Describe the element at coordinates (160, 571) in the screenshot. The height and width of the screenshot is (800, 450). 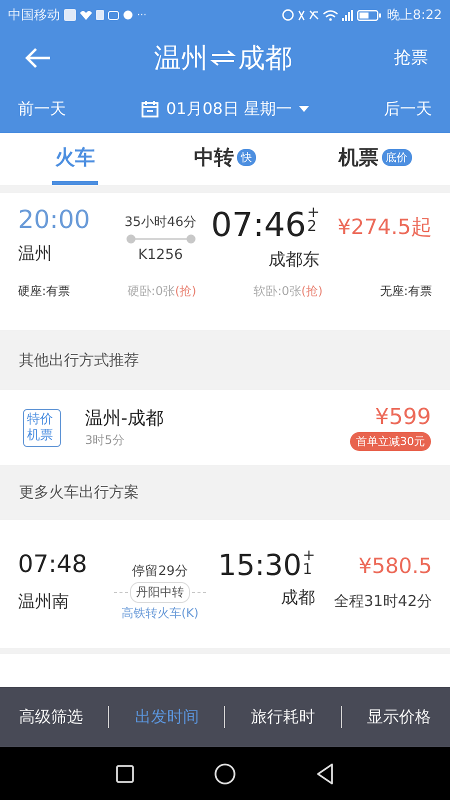
I see `layover-duration: 停留29分` at that location.